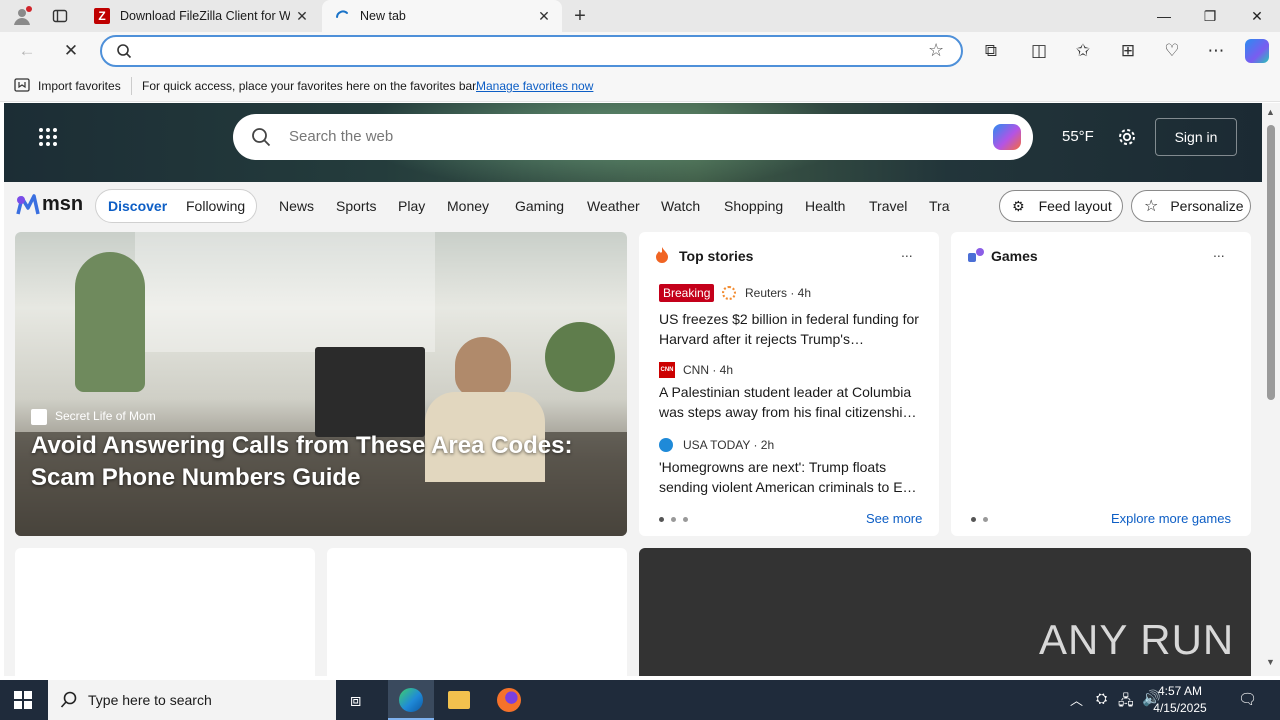 Image resolution: width=1280 pixels, height=720 pixels. Describe the element at coordinates (1039, 51) in the screenshot. I see `split-screen-icon: ◫` at that location.